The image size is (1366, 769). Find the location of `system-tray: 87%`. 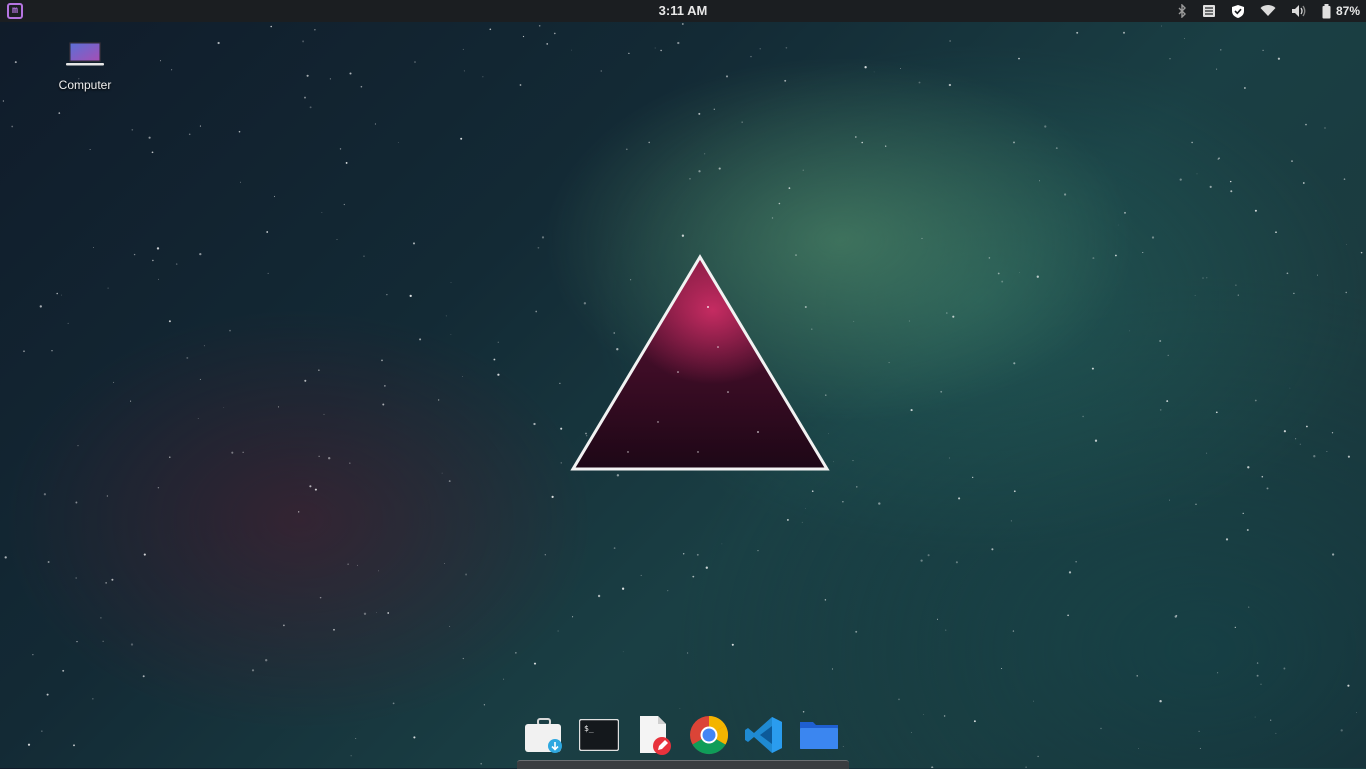

system-tray: 87% is located at coordinates (1268, 11).